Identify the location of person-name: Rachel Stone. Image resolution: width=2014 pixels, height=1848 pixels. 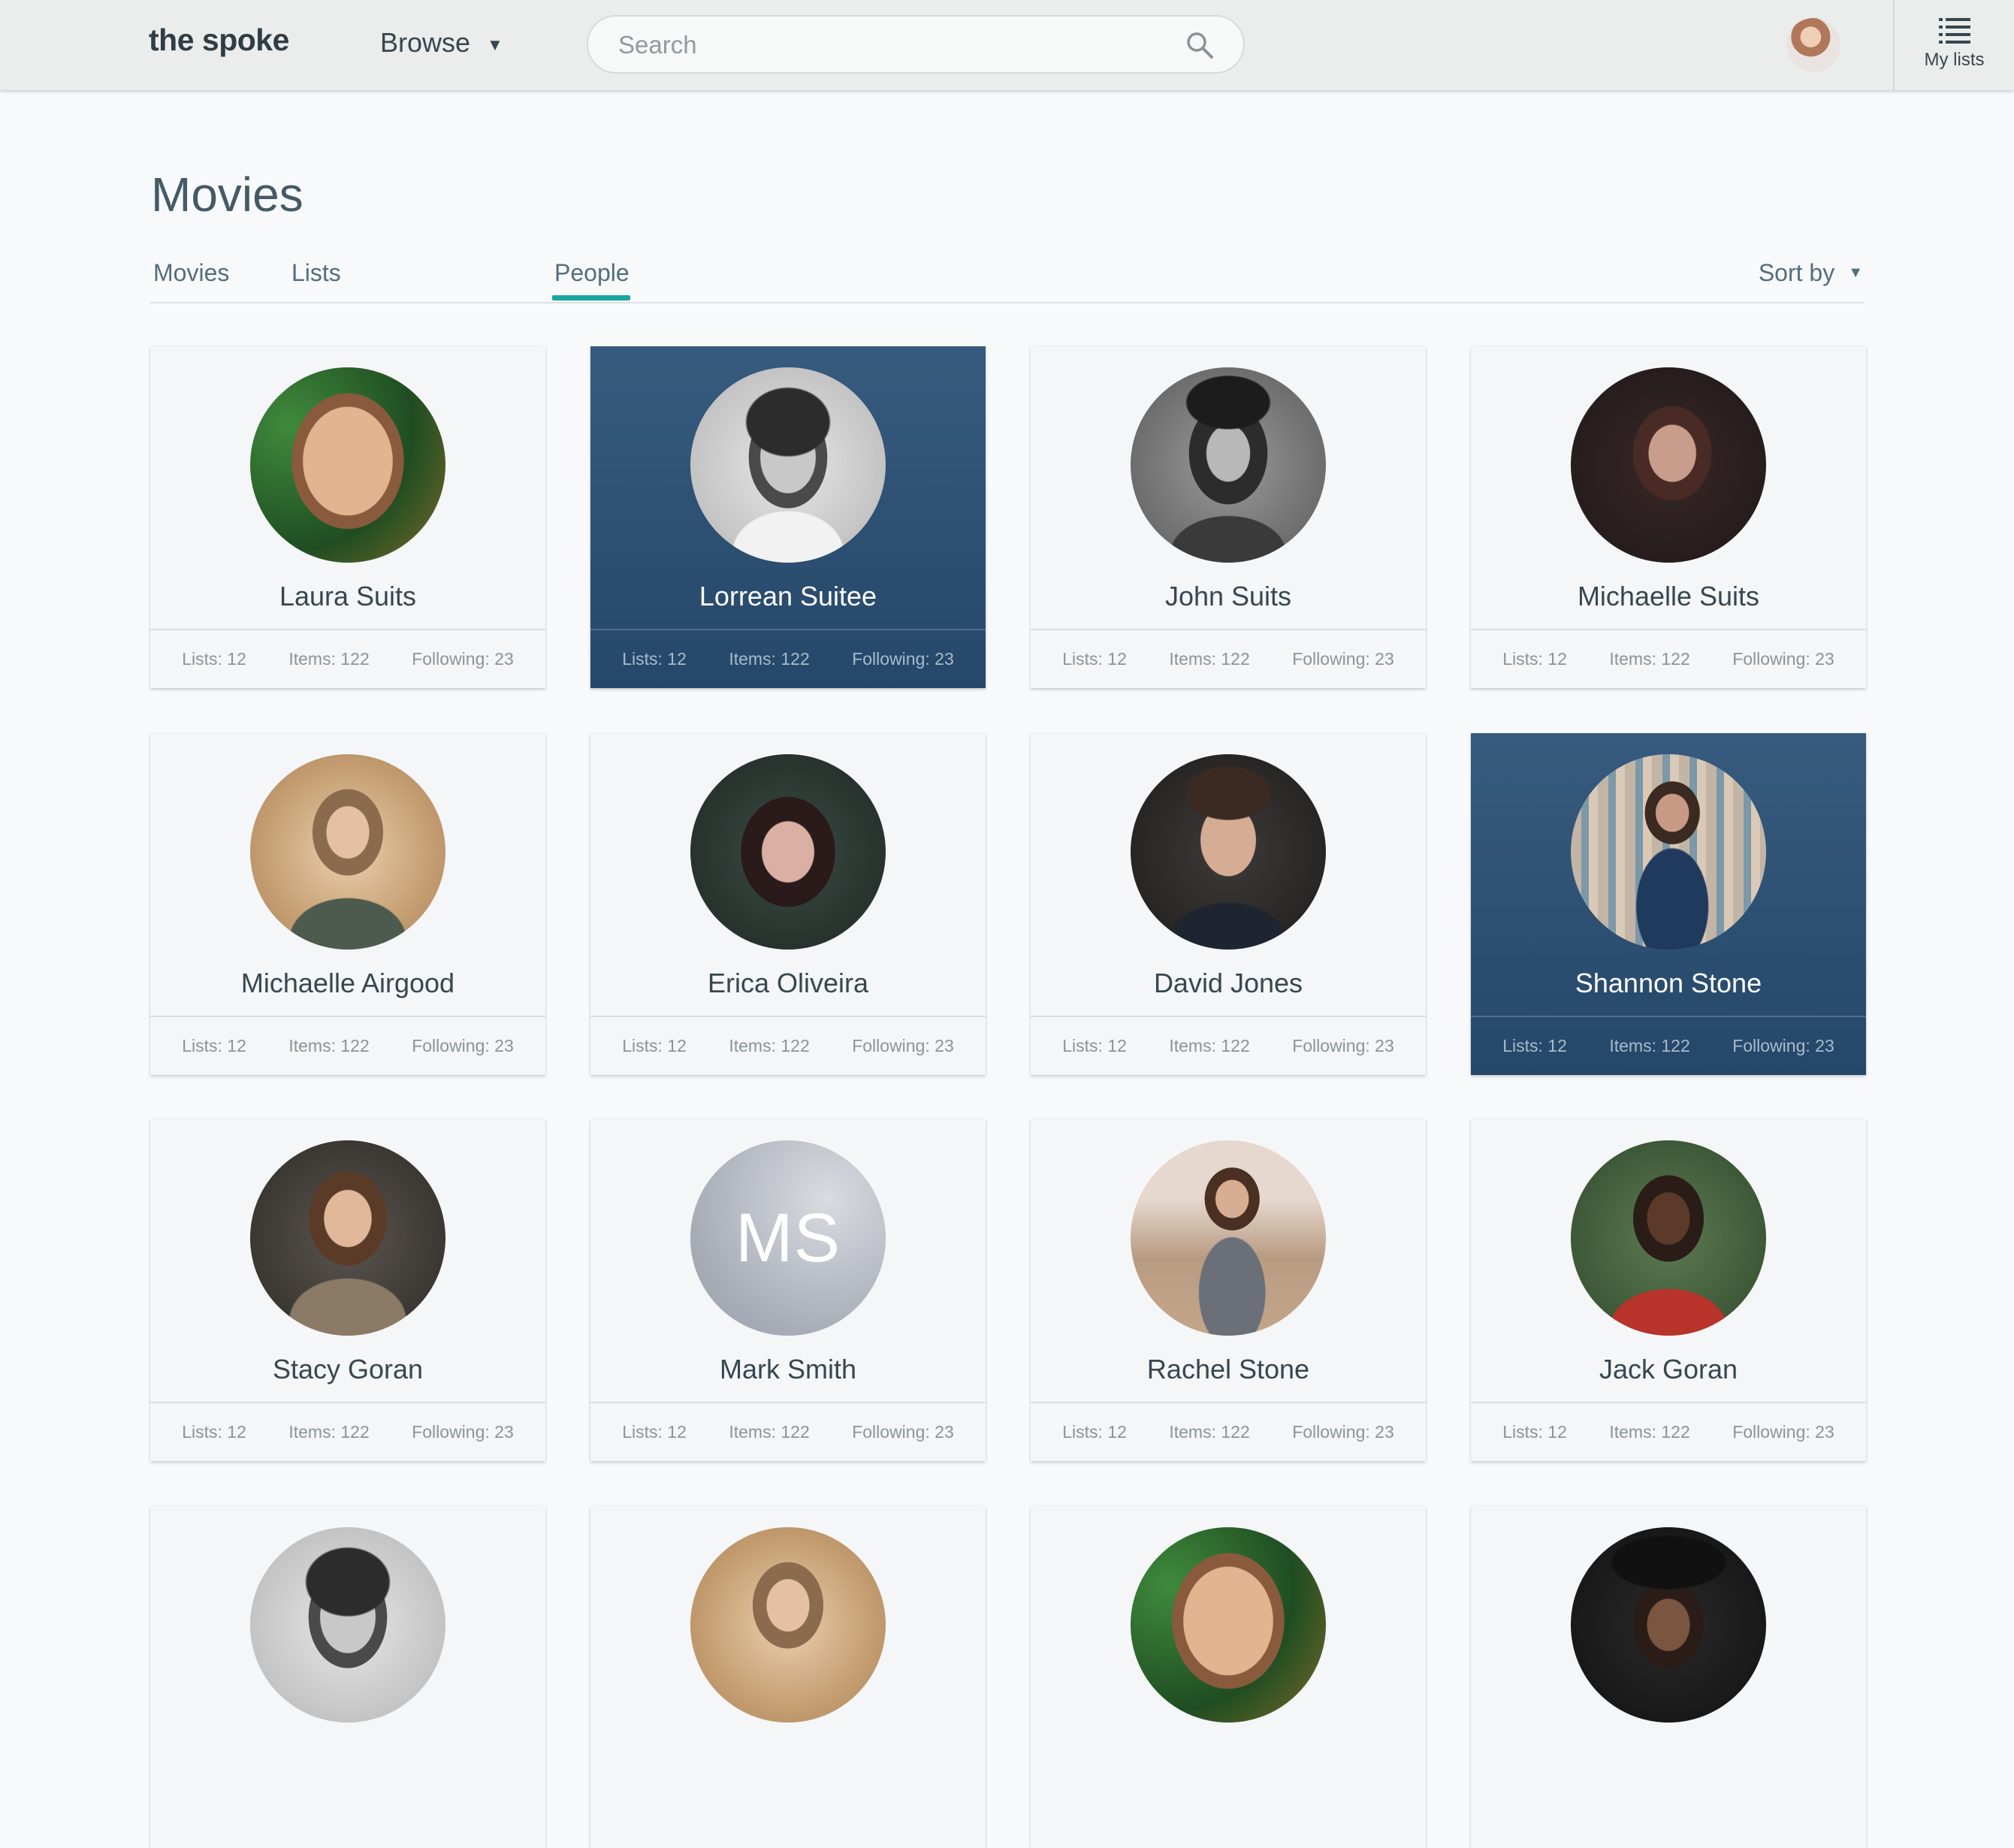
(1228, 1369).